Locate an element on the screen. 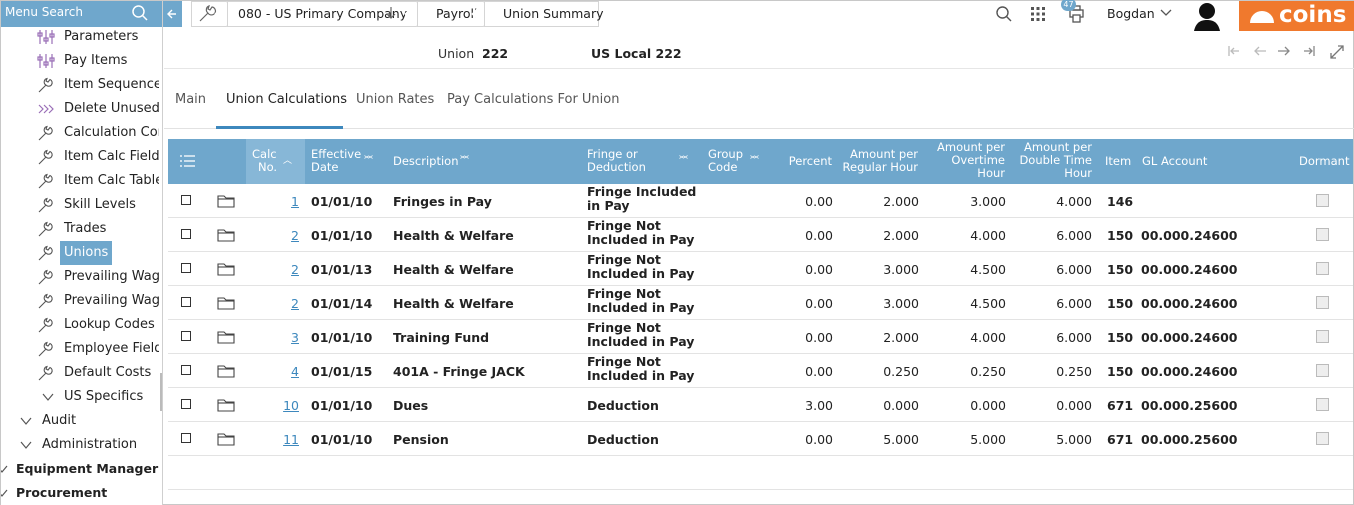 The image size is (1354, 505). sidebar-scrollbar is located at coordinates (161, 392).